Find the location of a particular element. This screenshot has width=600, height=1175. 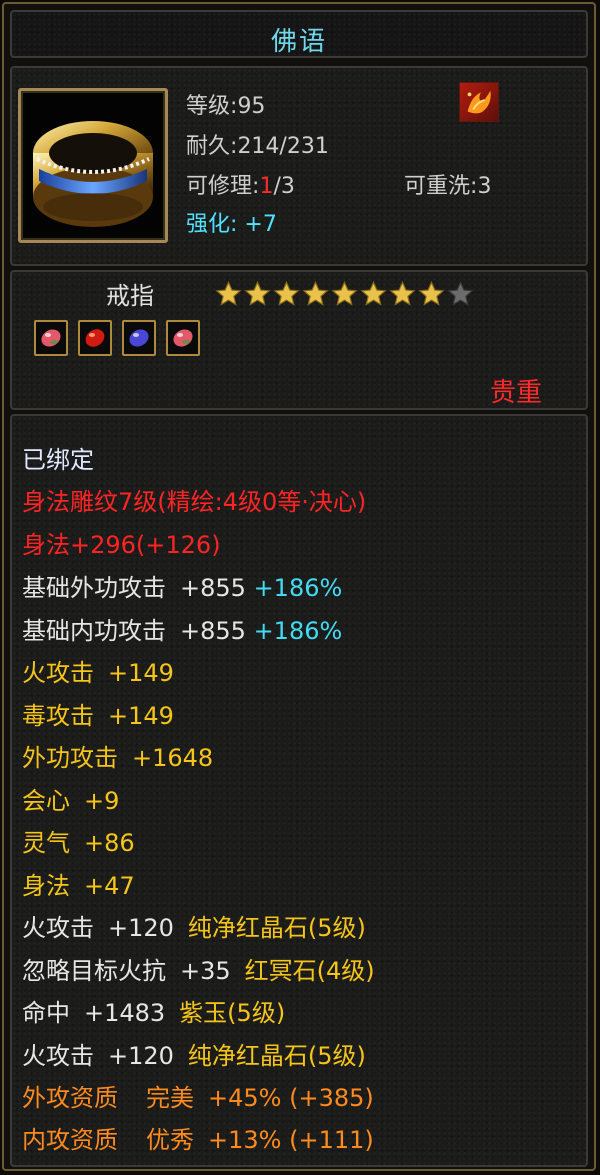

quality-grade: 优秀 is located at coordinates (170, 1140).